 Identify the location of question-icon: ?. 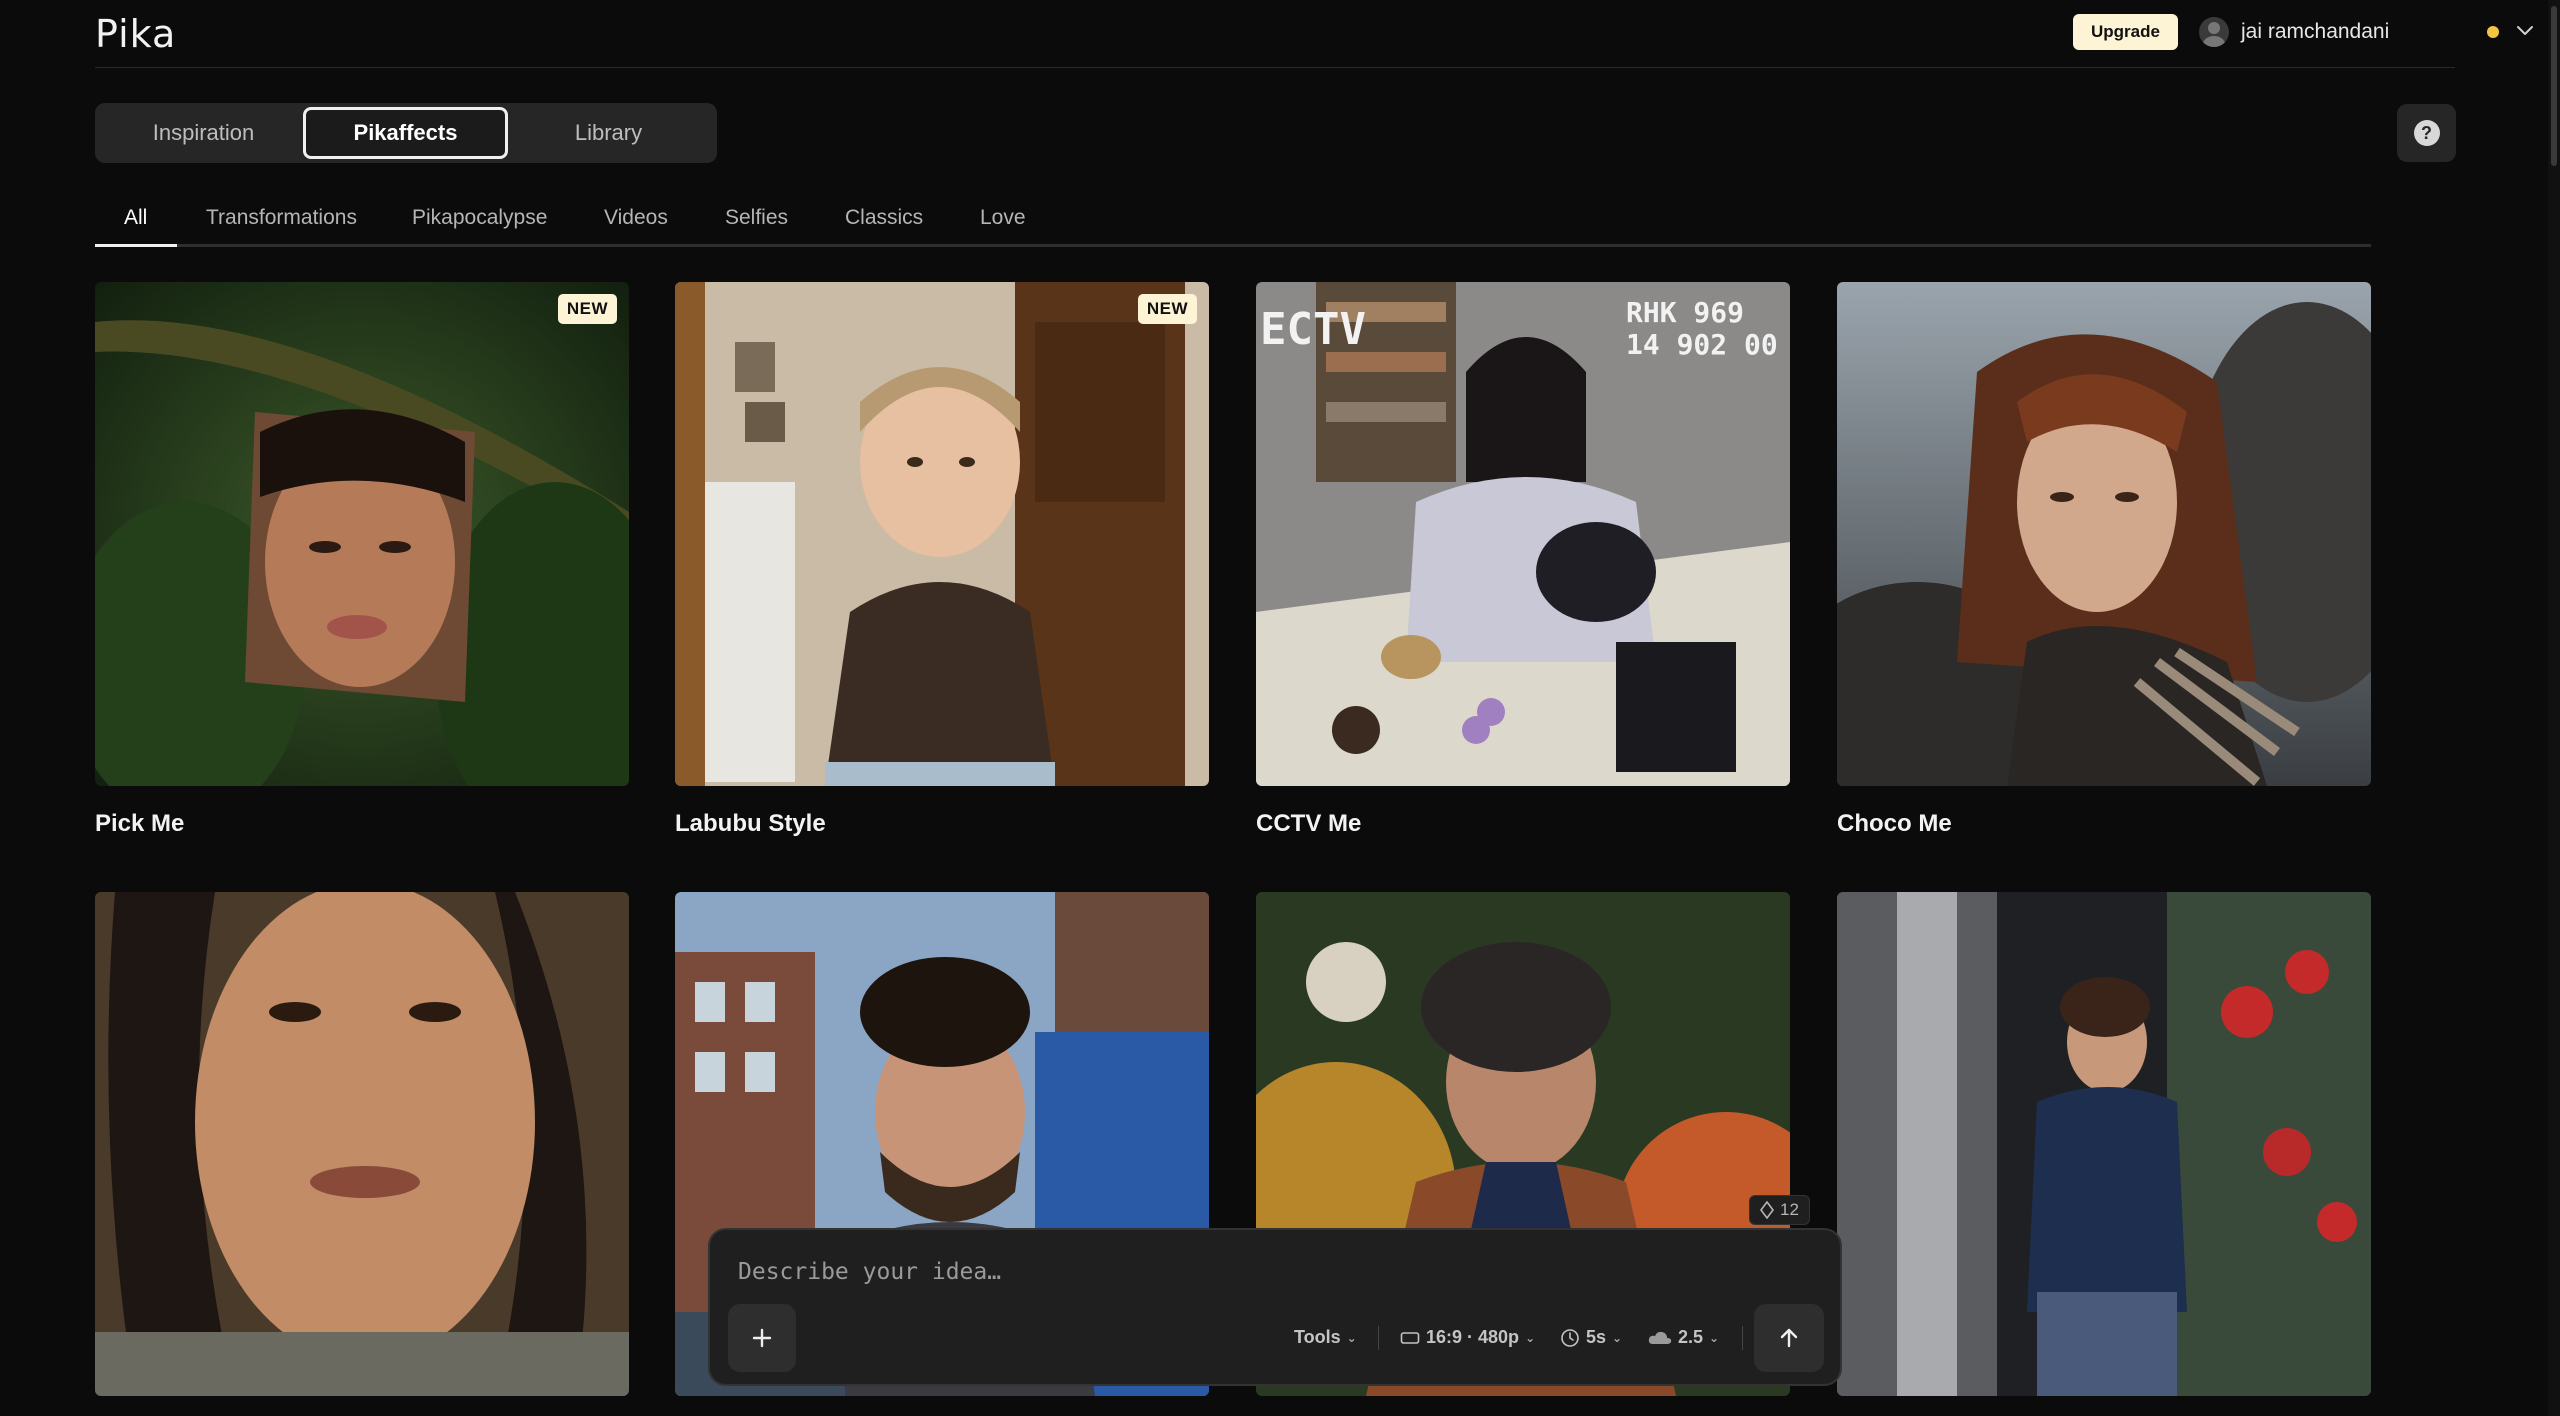
(2426, 133).